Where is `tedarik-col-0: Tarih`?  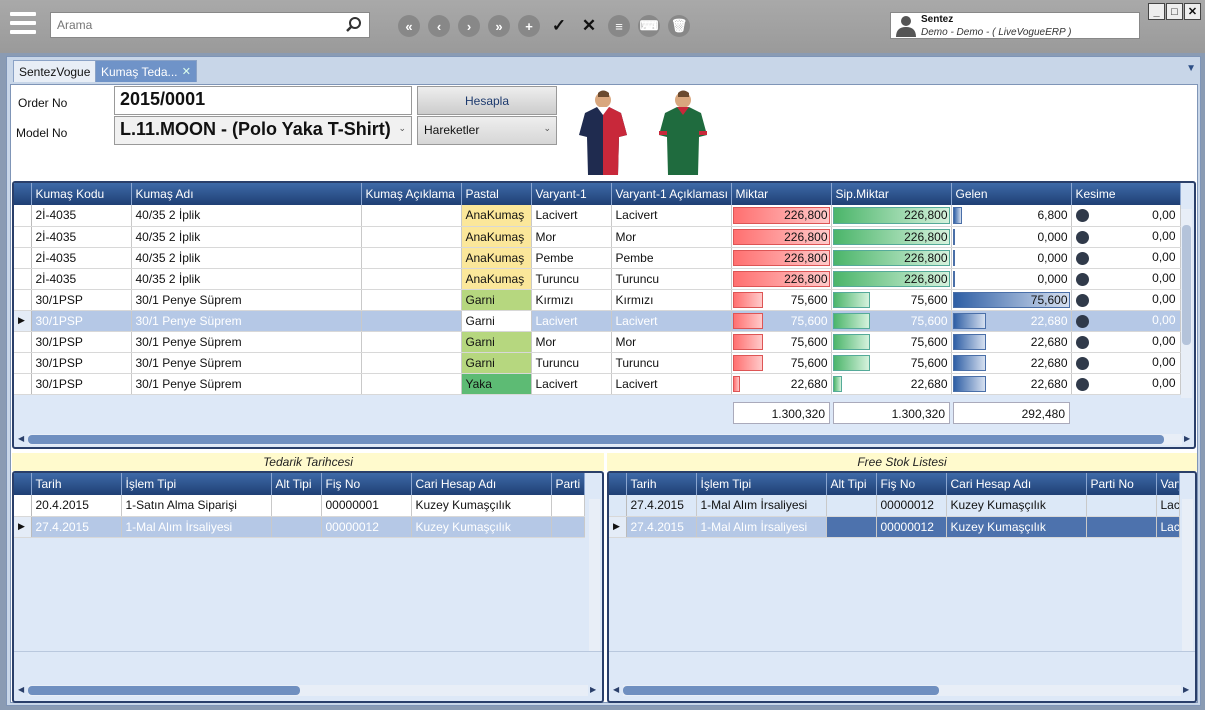 tedarik-col-0: Tarih is located at coordinates (76, 484).